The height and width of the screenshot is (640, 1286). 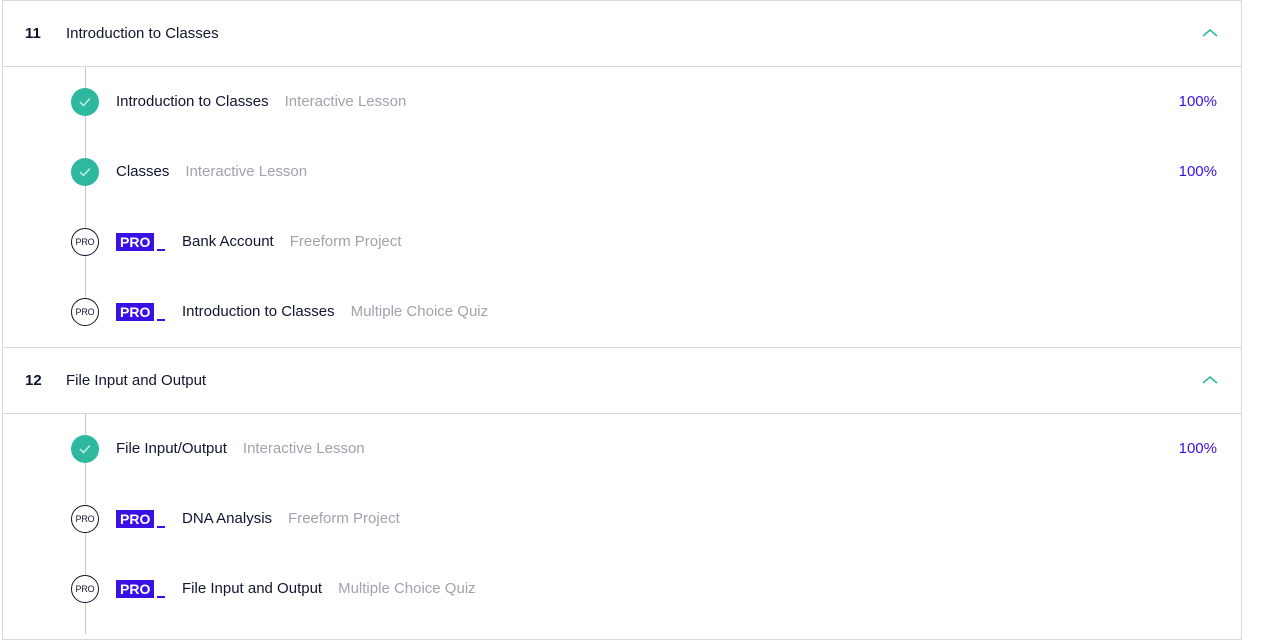 What do you see at coordinates (252, 588) in the screenshot?
I see `item-title: File Input and Output` at bounding box center [252, 588].